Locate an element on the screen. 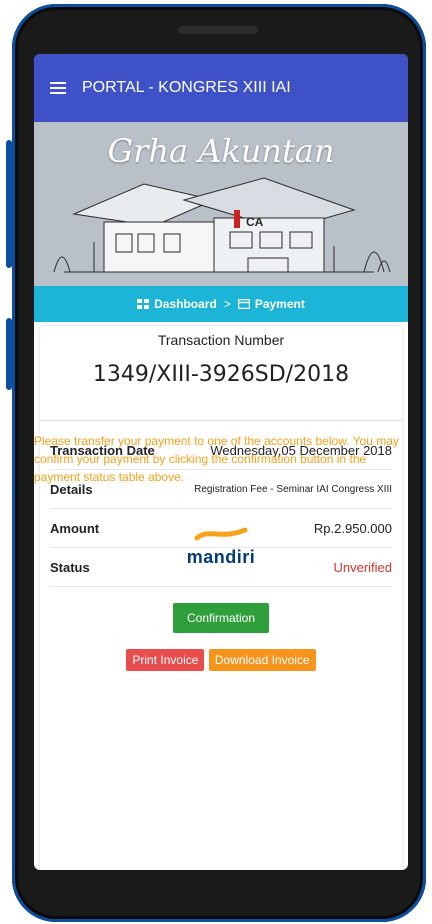  confirmation-button: Confirmation is located at coordinates (221, 618).